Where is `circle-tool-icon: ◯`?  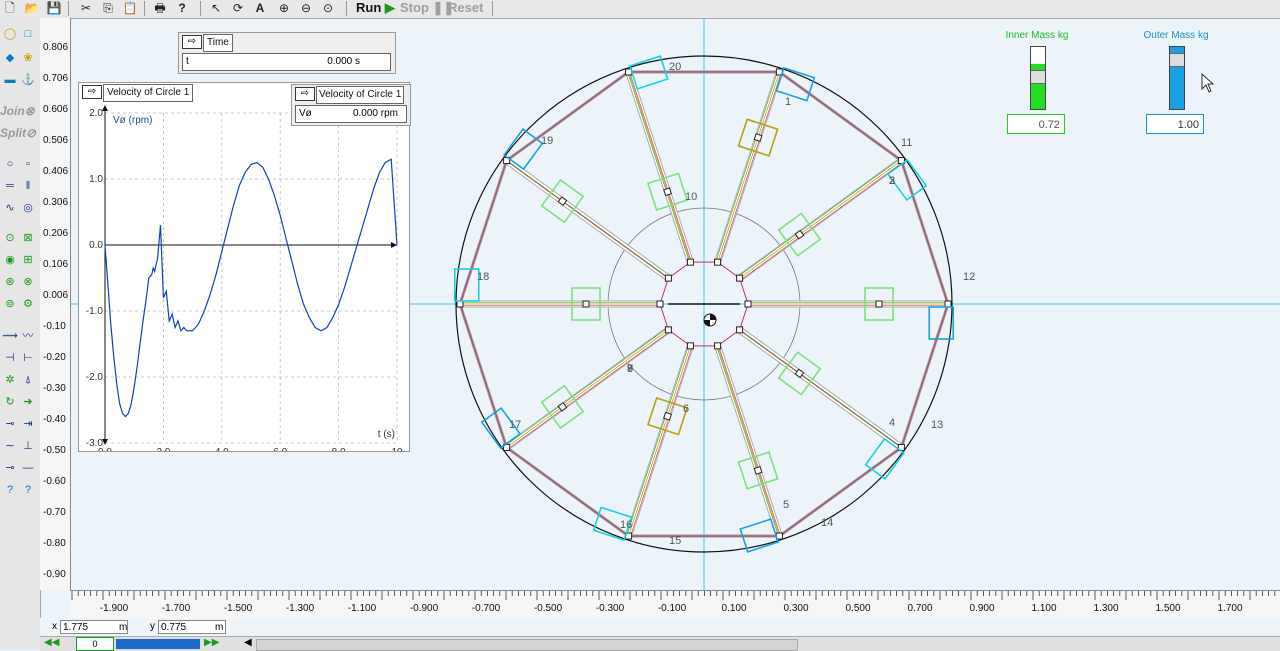 circle-tool-icon: ◯ is located at coordinates (10, 34).